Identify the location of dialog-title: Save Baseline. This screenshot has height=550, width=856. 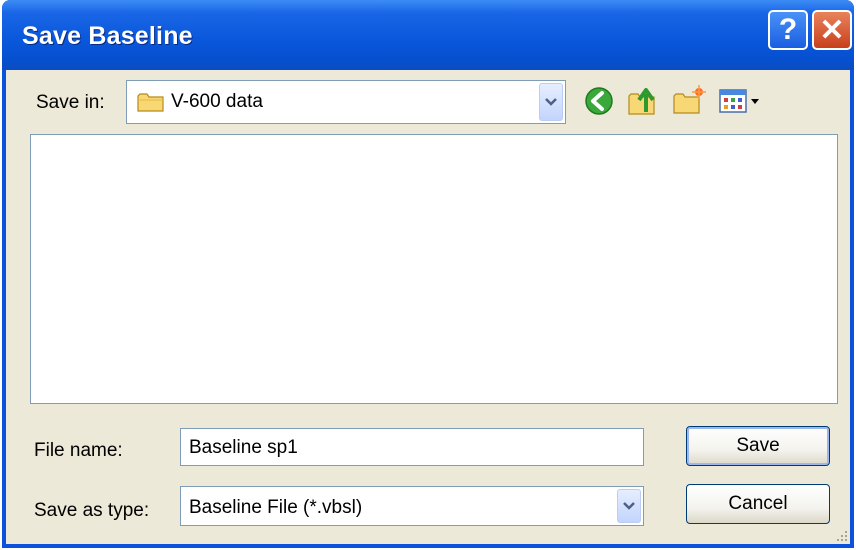
(107, 36).